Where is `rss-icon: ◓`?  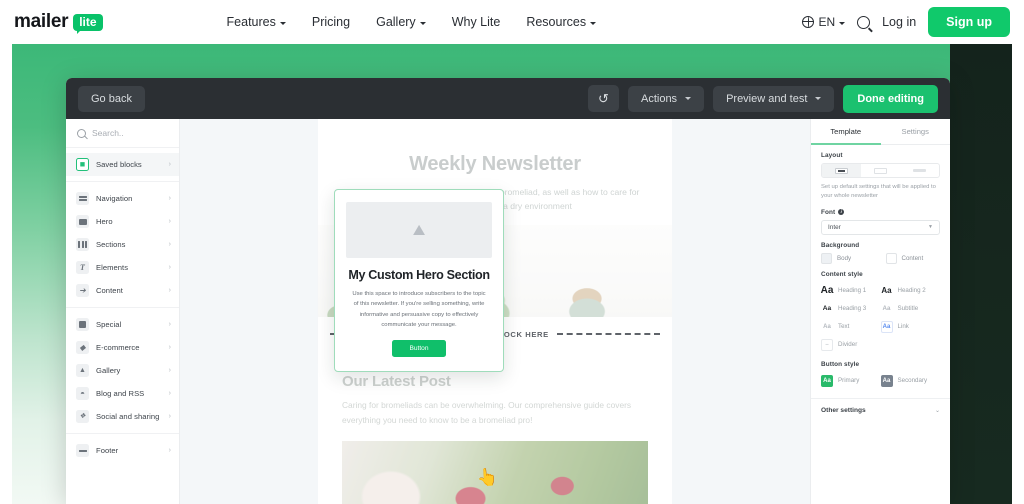
rss-icon: ◓ is located at coordinates (82, 393).